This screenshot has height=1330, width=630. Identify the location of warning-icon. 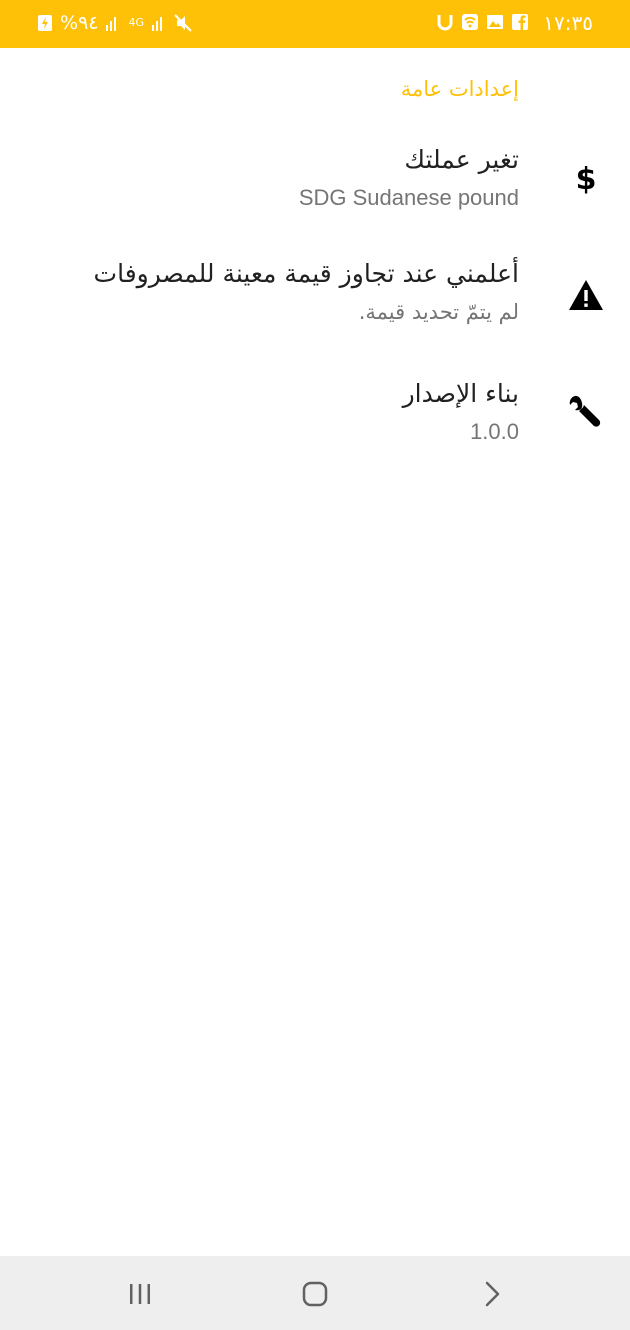
(586, 295).